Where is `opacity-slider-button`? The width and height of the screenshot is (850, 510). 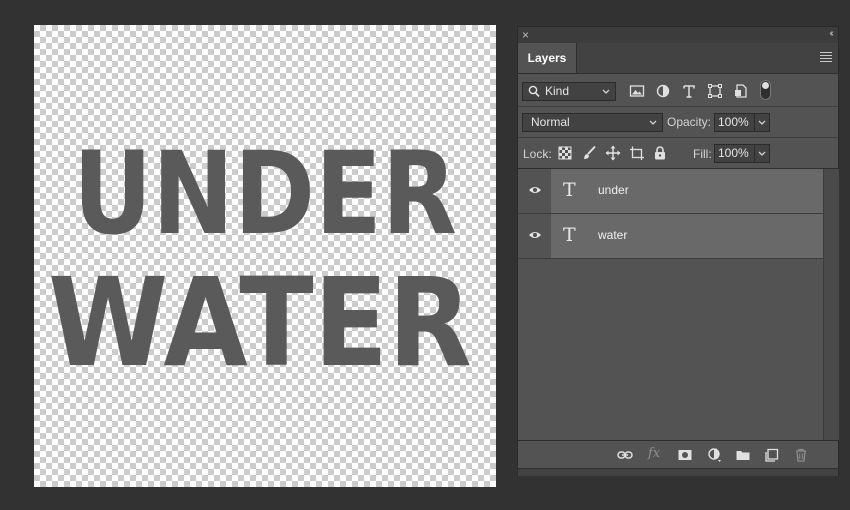
opacity-slider-button is located at coordinates (762, 122).